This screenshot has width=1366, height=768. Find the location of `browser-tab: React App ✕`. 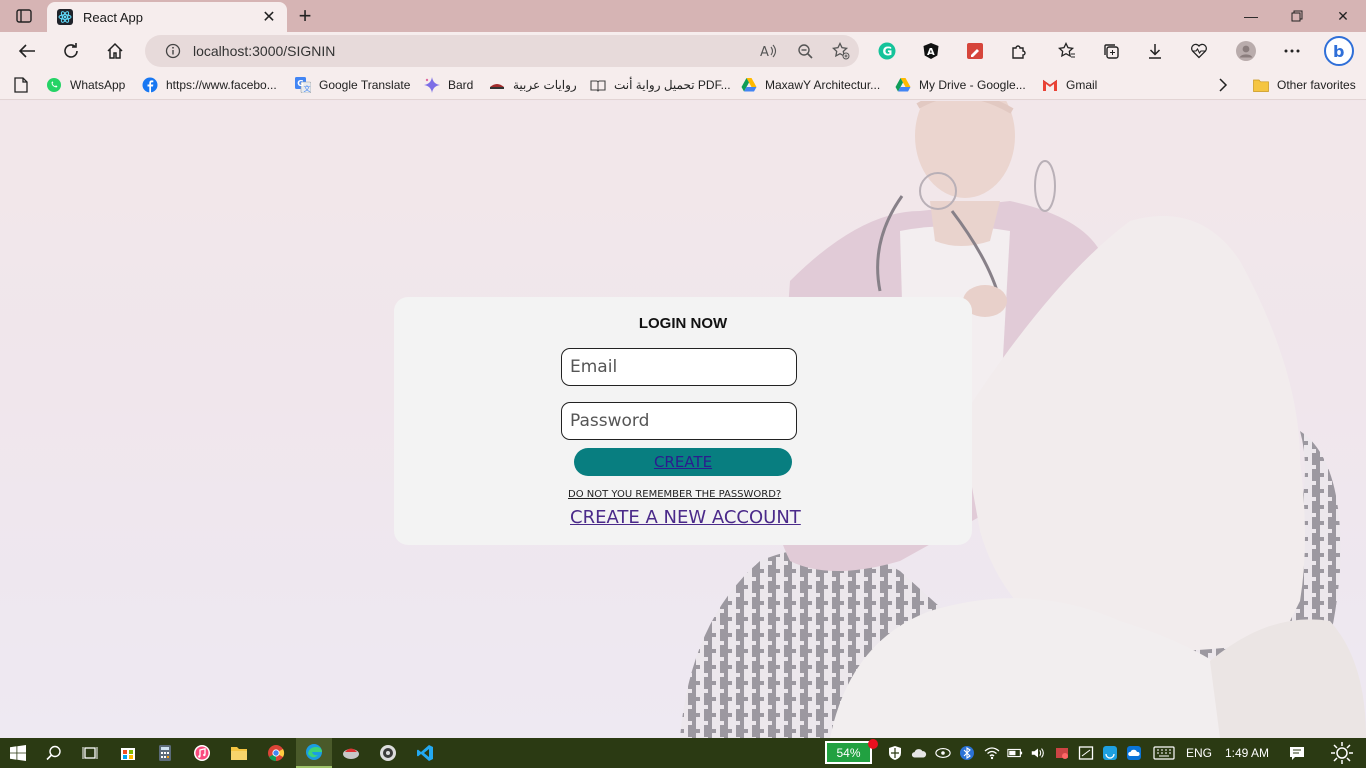

browser-tab: React App ✕ is located at coordinates (167, 17).